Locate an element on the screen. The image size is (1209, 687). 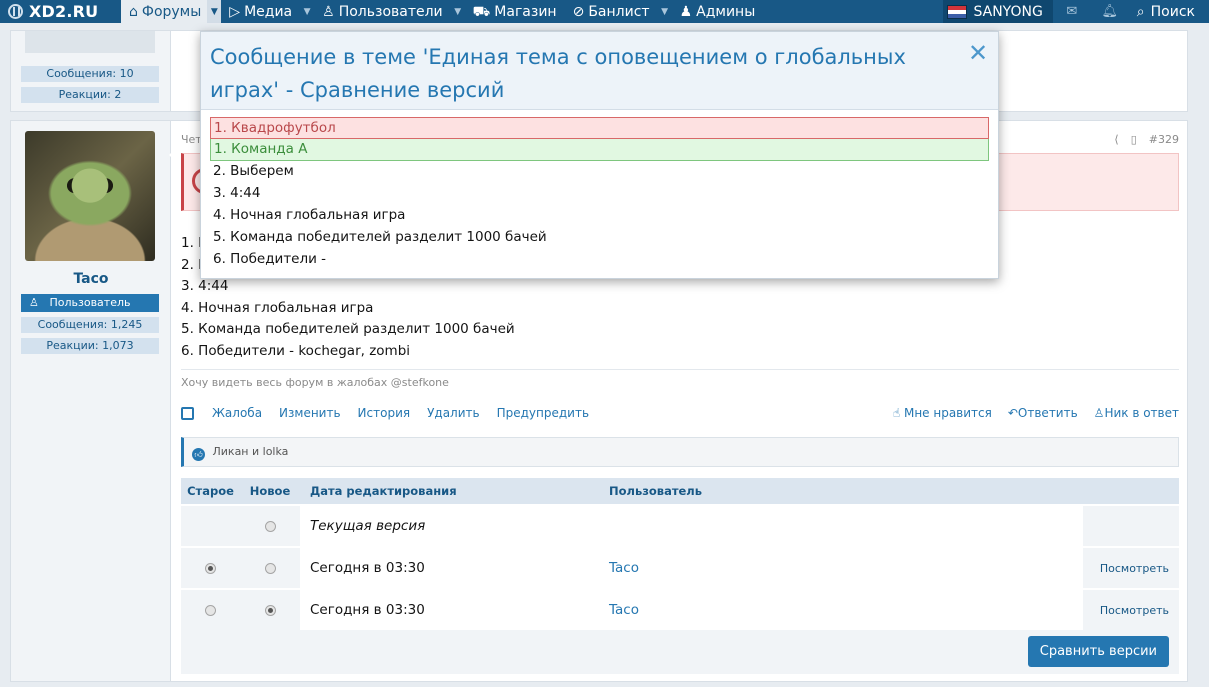
share-icon: ⟨ is located at coordinates (1116, 139).